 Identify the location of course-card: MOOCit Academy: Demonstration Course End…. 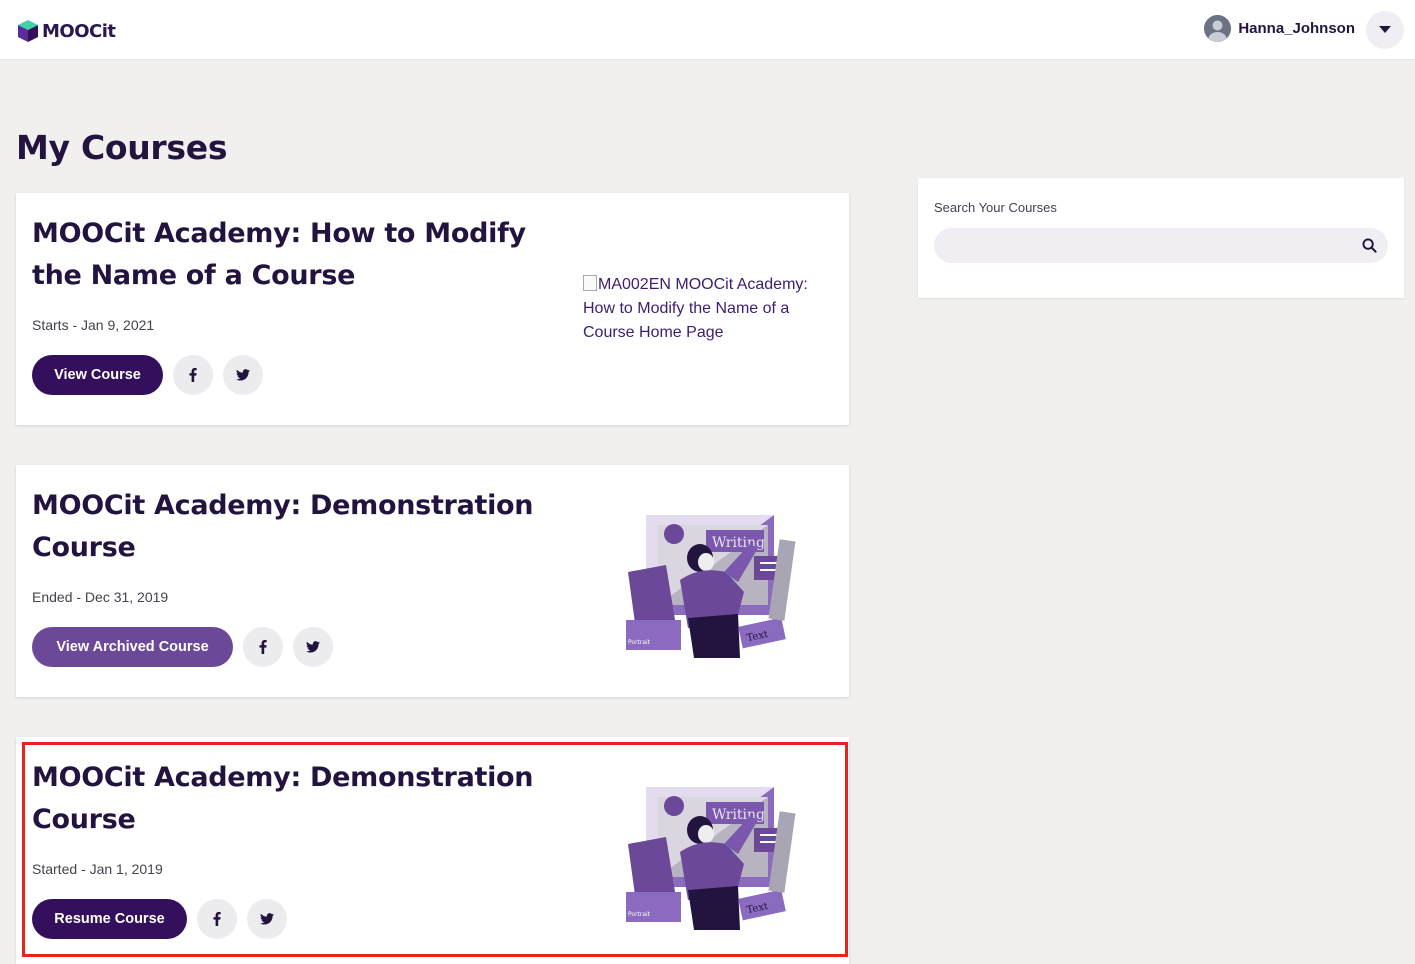
(432, 581).